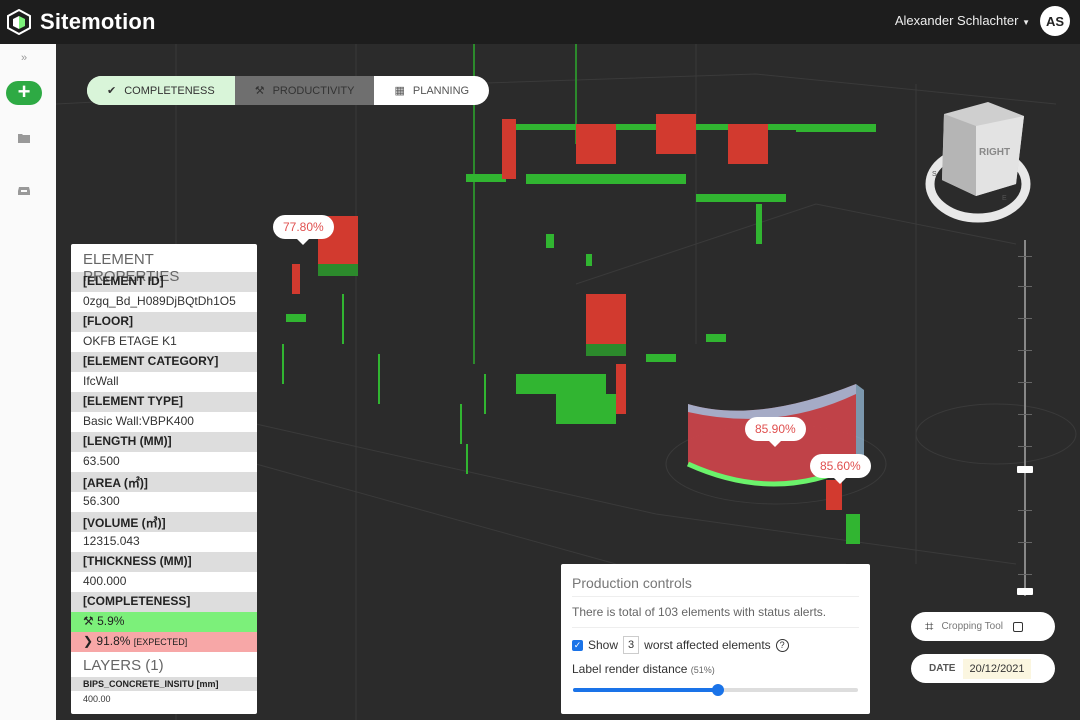 This screenshot has height=720, width=1080. Describe the element at coordinates (164, 622) in the screenshot. I see `completeness-actual: ⚒ 5.9%` at that location.